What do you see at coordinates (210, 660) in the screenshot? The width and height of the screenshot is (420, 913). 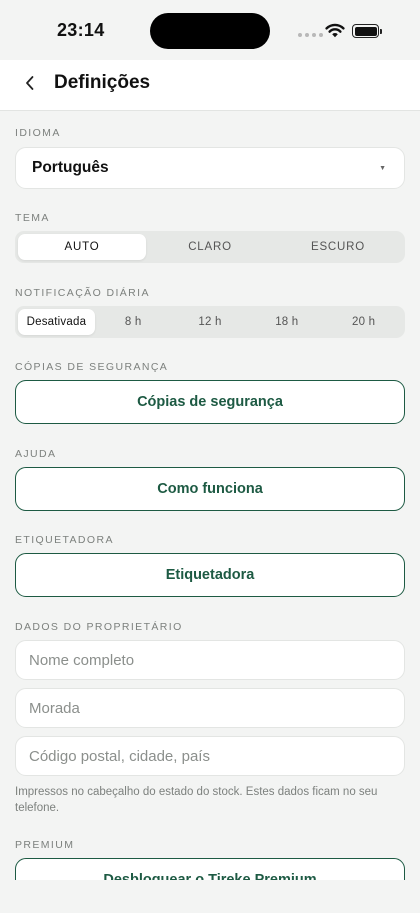 I see `full-name-input` at bounding box center [210, 660].